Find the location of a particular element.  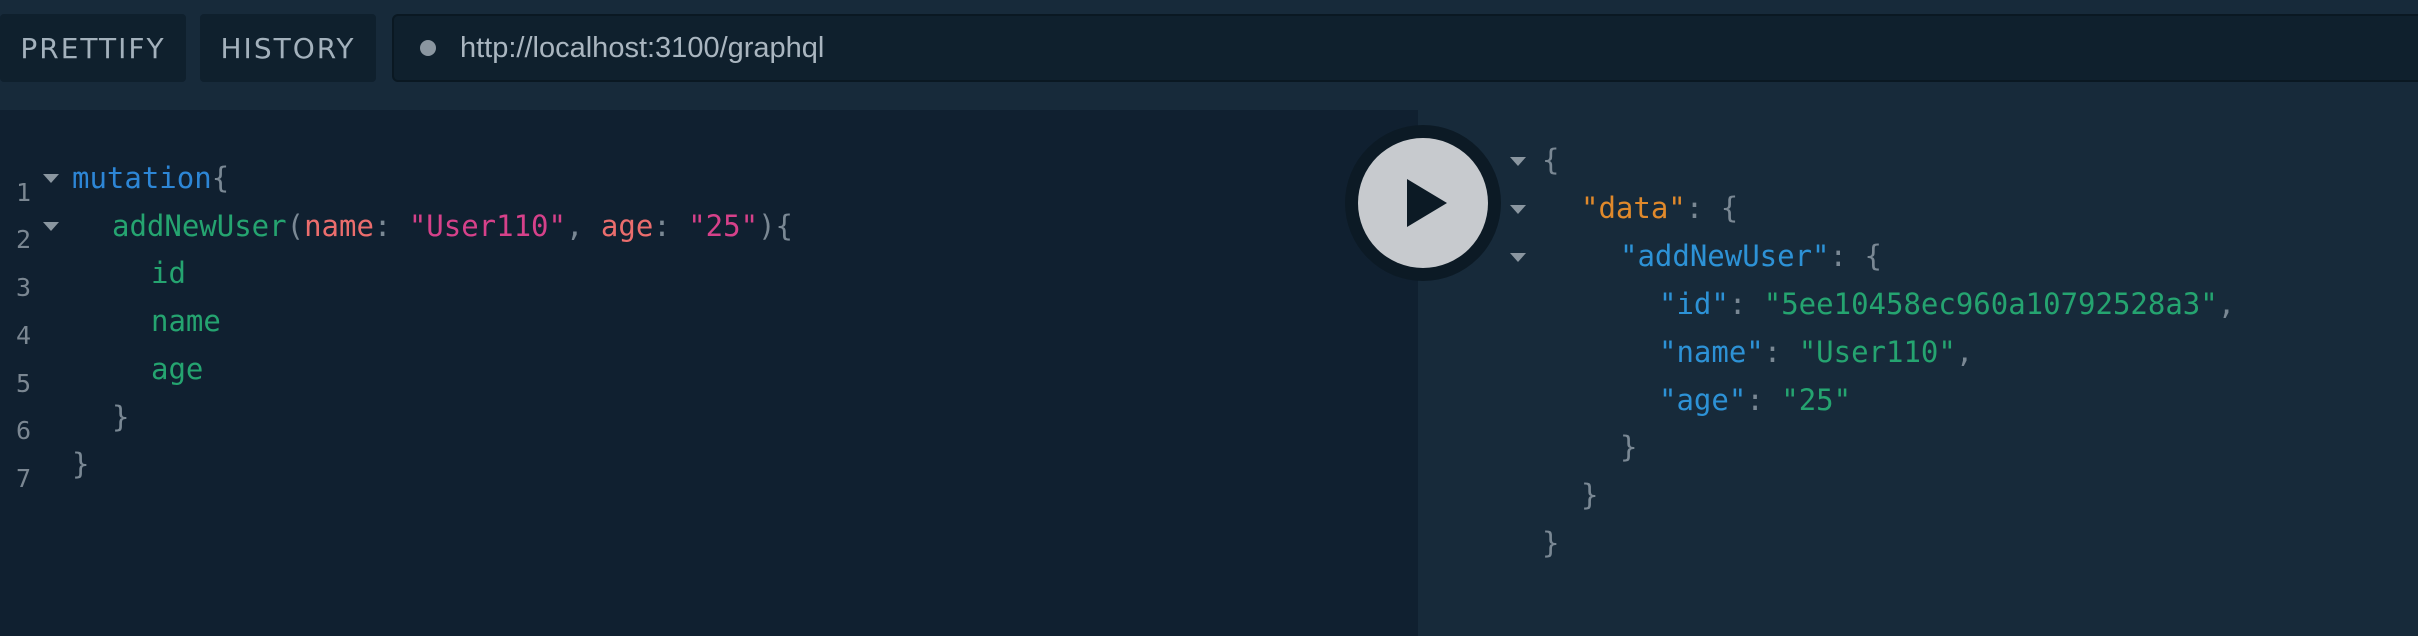

json-value: "25" is located at coordinates (1816, 400).